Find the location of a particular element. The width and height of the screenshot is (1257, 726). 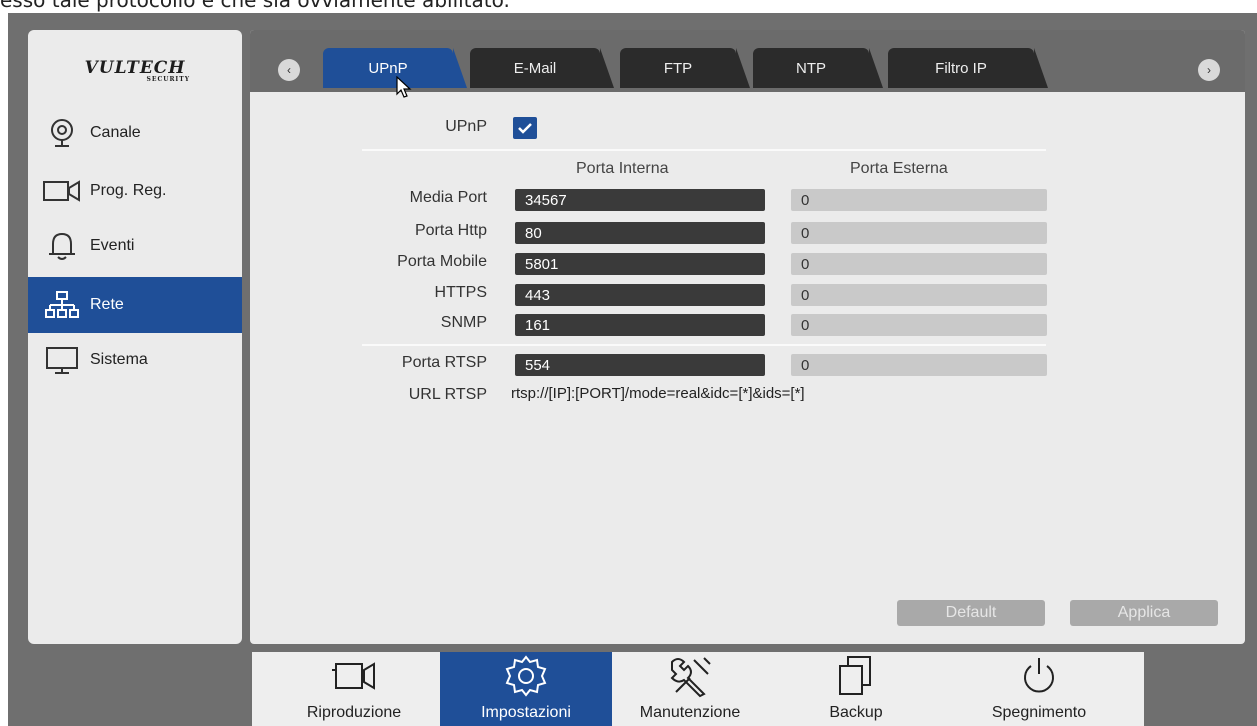

bottom-item-backup: Backup is located at coordinates (856, 689).